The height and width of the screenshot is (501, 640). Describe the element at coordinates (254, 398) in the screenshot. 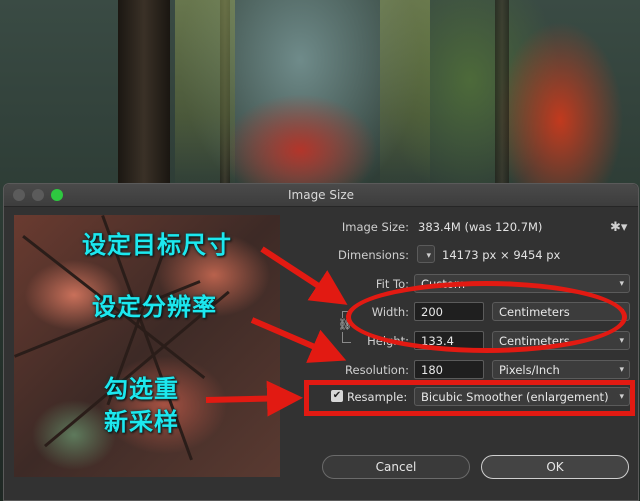

I see `arrow-to-resample` at that location.